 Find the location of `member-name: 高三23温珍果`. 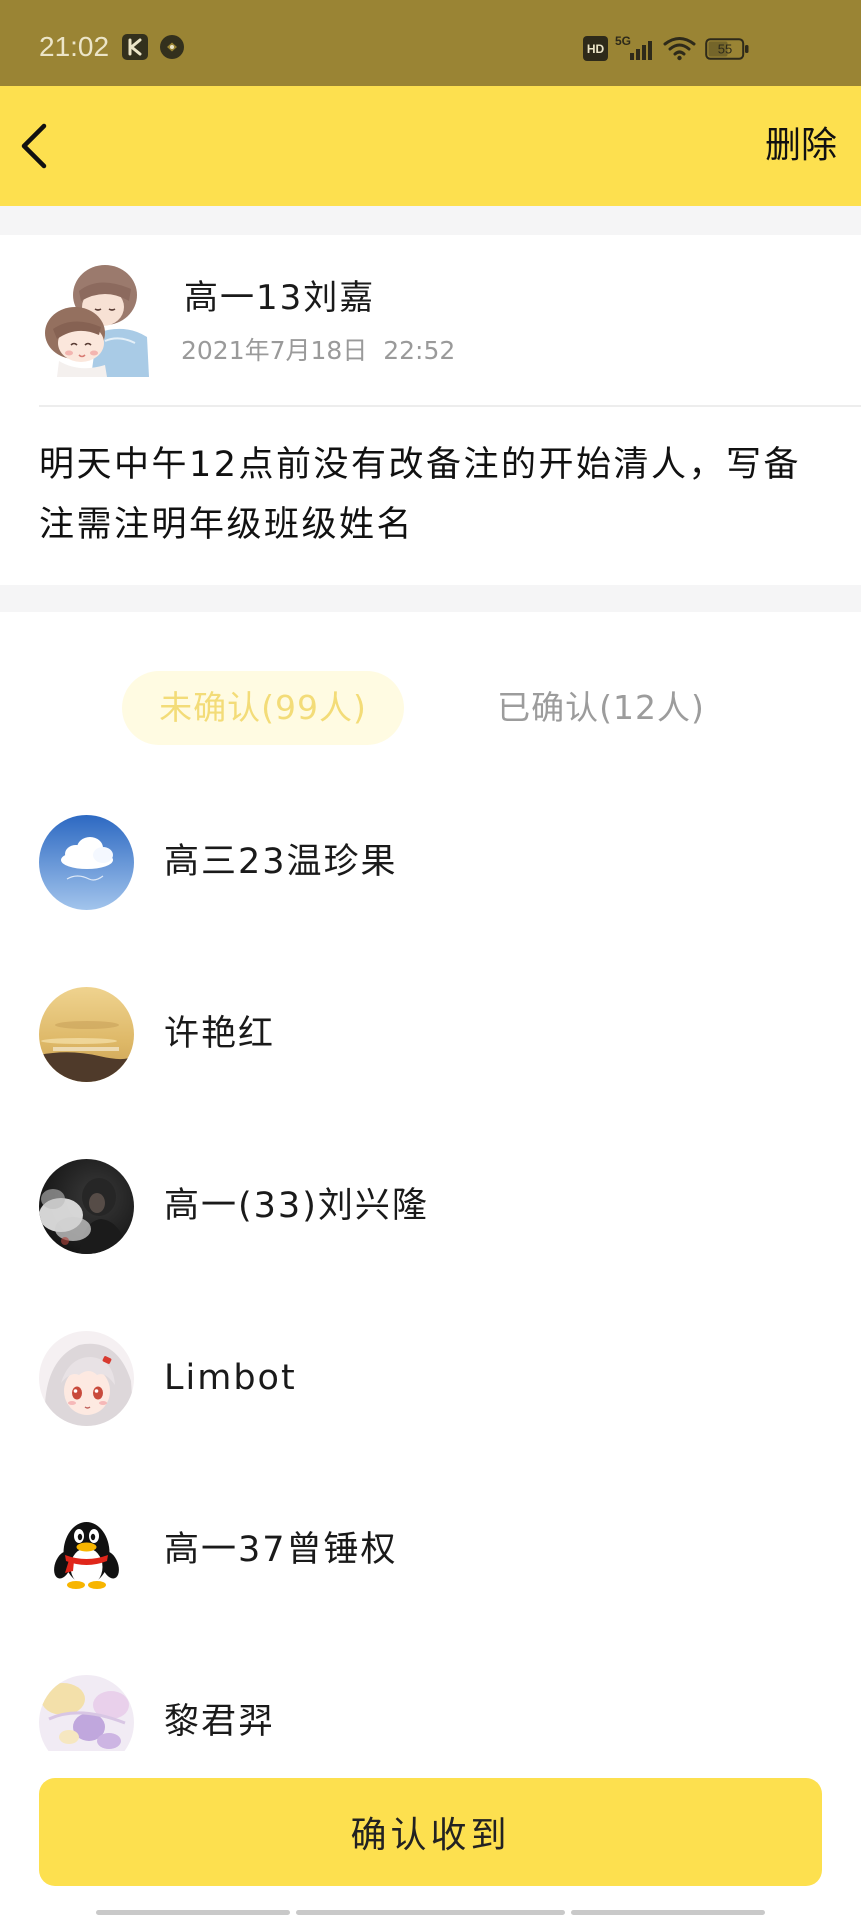

member-name: 高三23温珍果 is located at coordinates (281, 862).